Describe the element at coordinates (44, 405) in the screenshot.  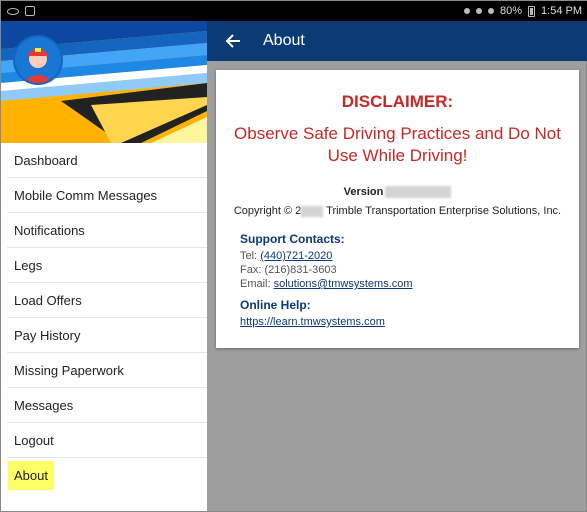
I see `menu-item-label: Messages` at that location.